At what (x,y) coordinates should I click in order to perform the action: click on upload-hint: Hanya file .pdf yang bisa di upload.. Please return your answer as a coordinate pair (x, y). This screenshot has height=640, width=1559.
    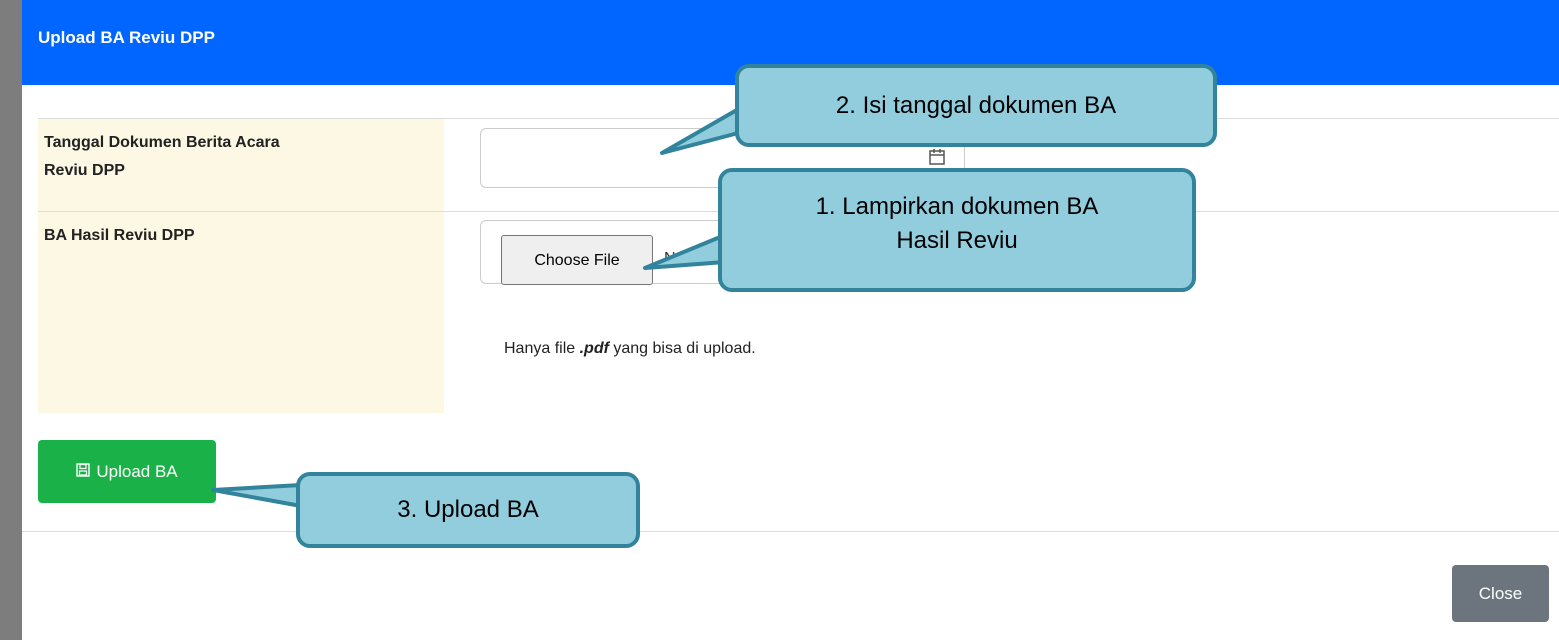
    Looking at the image, I should click on (630, 349).